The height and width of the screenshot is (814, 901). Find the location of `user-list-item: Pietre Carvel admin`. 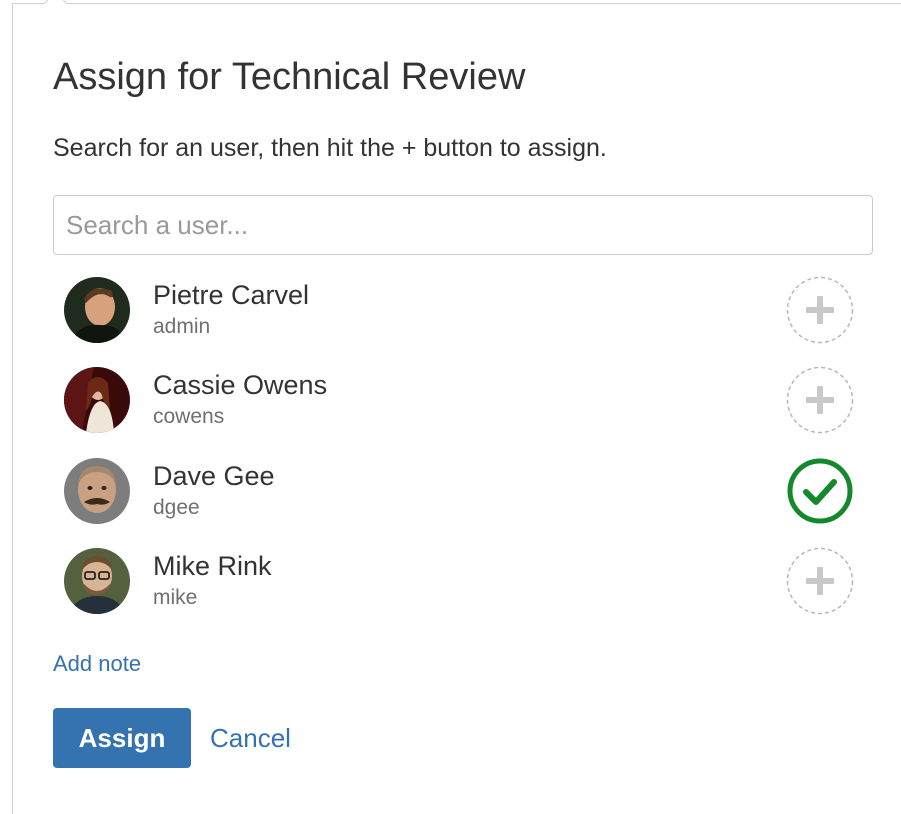

user-list-item: Pietre Carvel admin is located at coordinates (463, 316).